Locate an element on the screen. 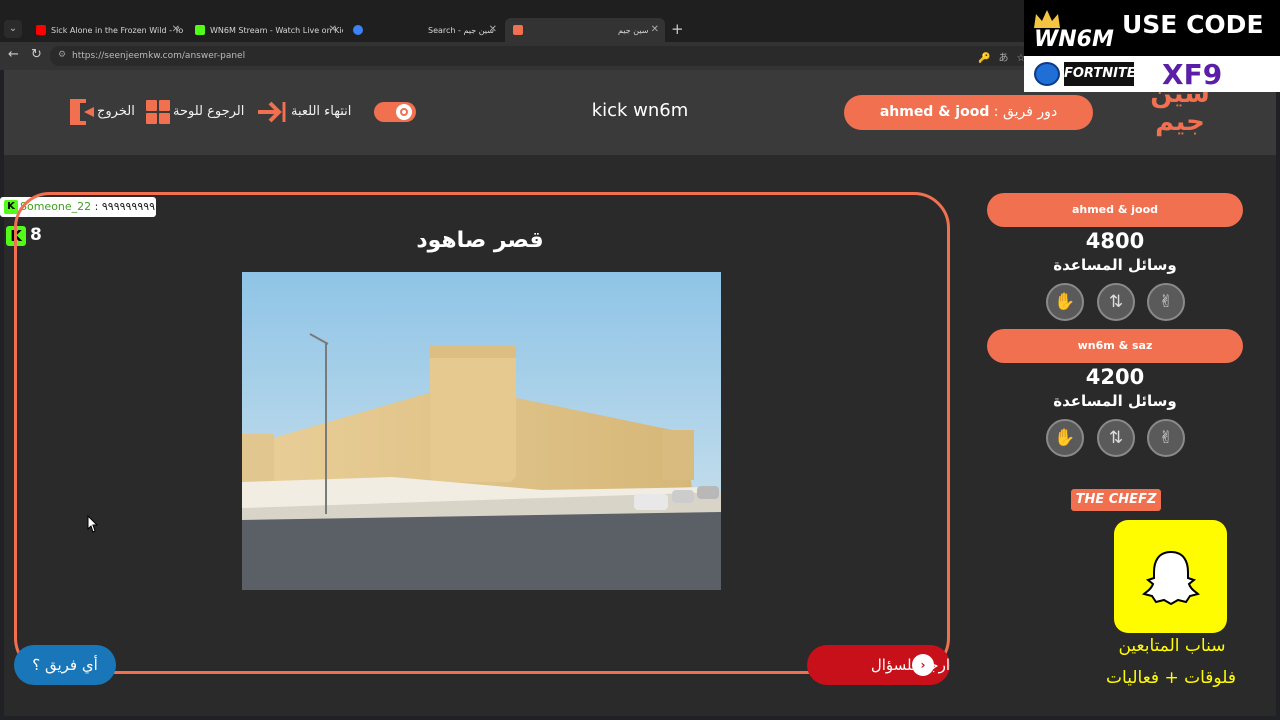  promo-code-strip is located at coordinates (1152, 74).